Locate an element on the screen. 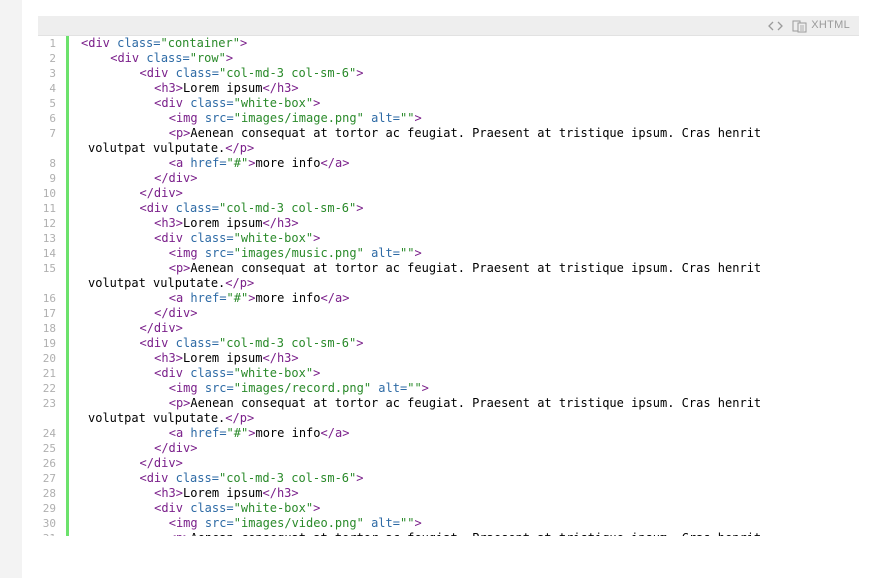 This screenshot has width=885, height=578. line-number: 25 is located at coordinates (49, 448).